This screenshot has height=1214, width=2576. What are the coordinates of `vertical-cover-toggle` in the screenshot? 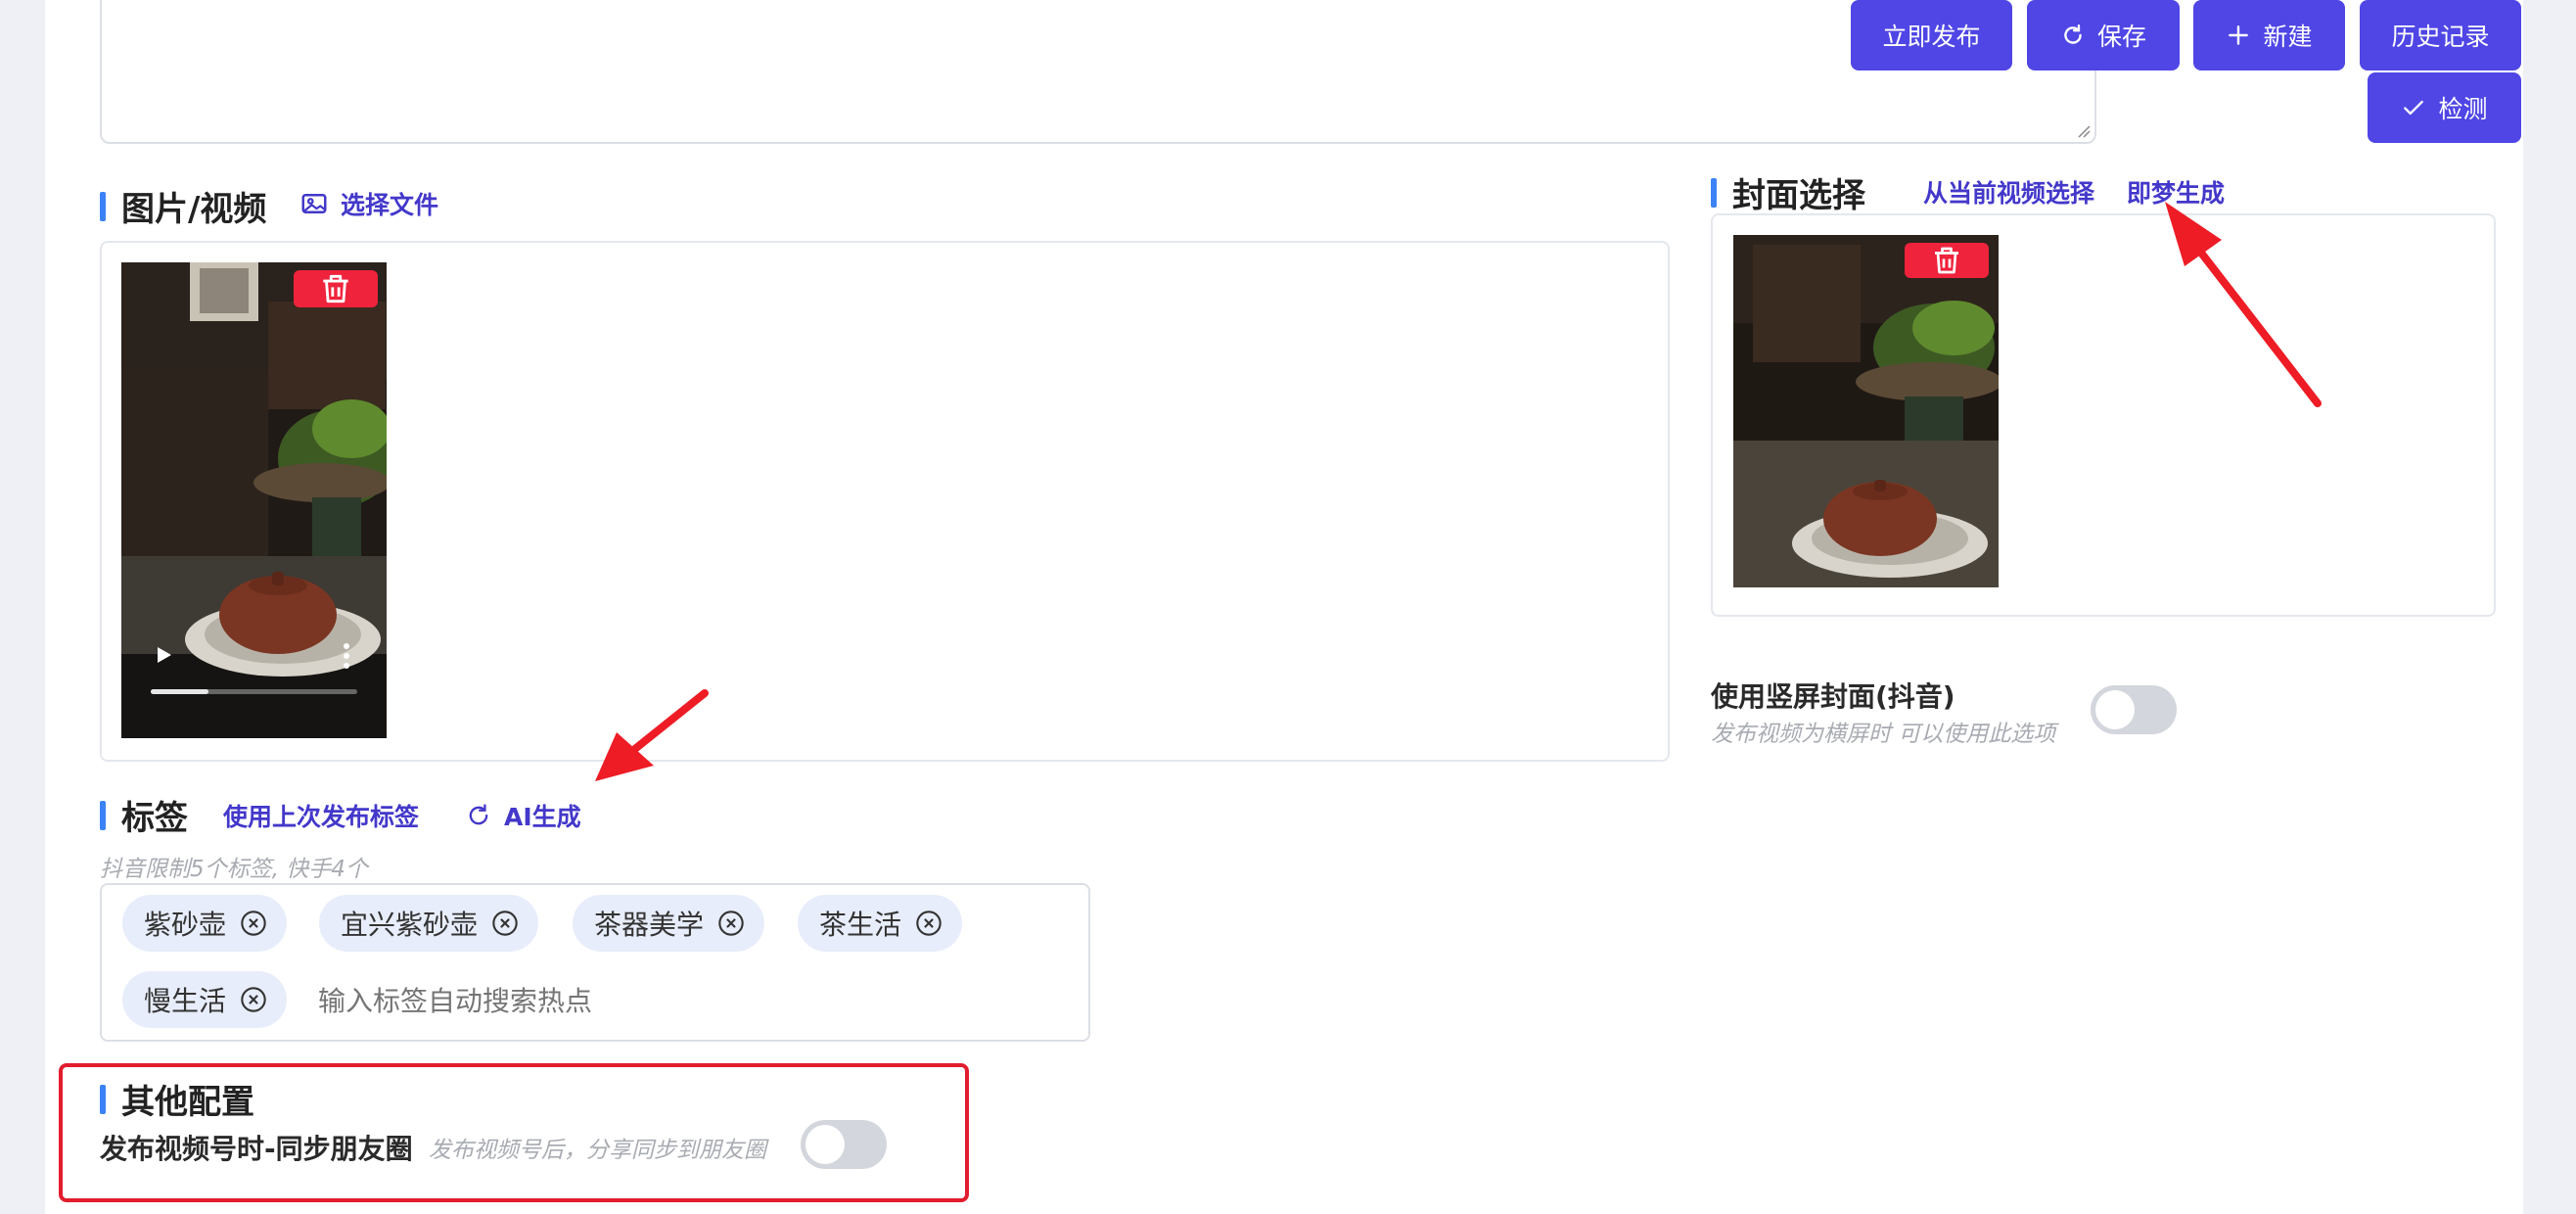 It's located at (2134, 710).